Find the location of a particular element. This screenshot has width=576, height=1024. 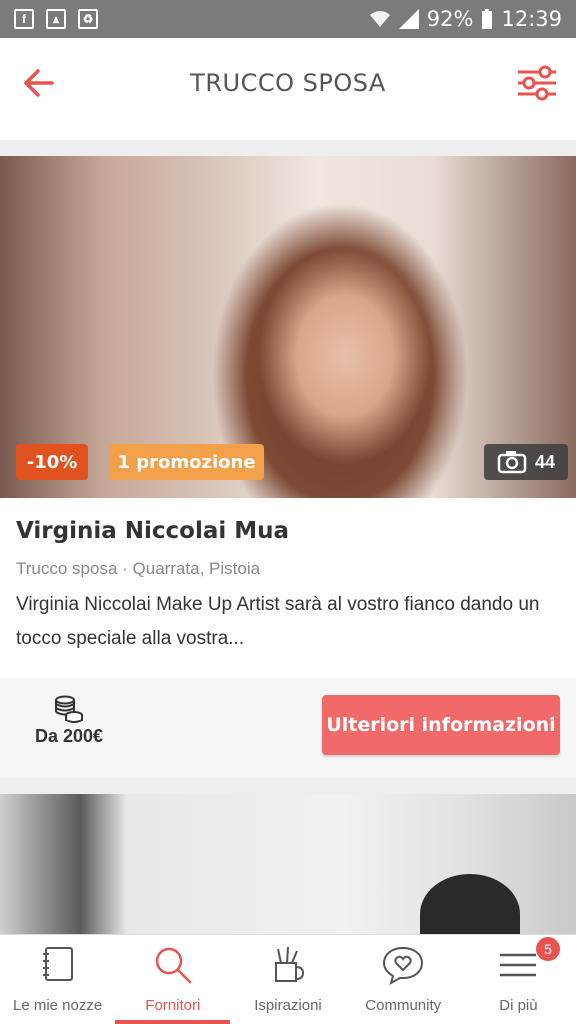

image-icon: ▴ is located at coordinates (56, 19).